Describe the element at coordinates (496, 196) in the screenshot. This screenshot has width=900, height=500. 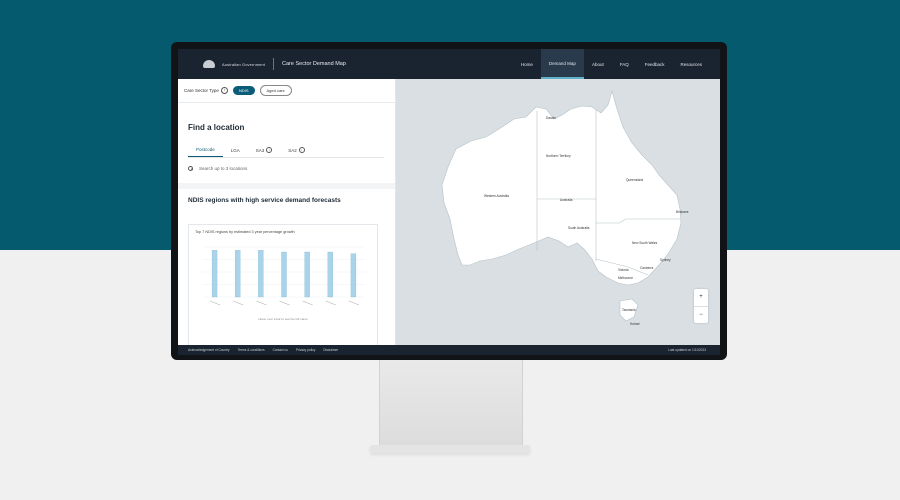
I see `label-wa: Western Australia` at that location.